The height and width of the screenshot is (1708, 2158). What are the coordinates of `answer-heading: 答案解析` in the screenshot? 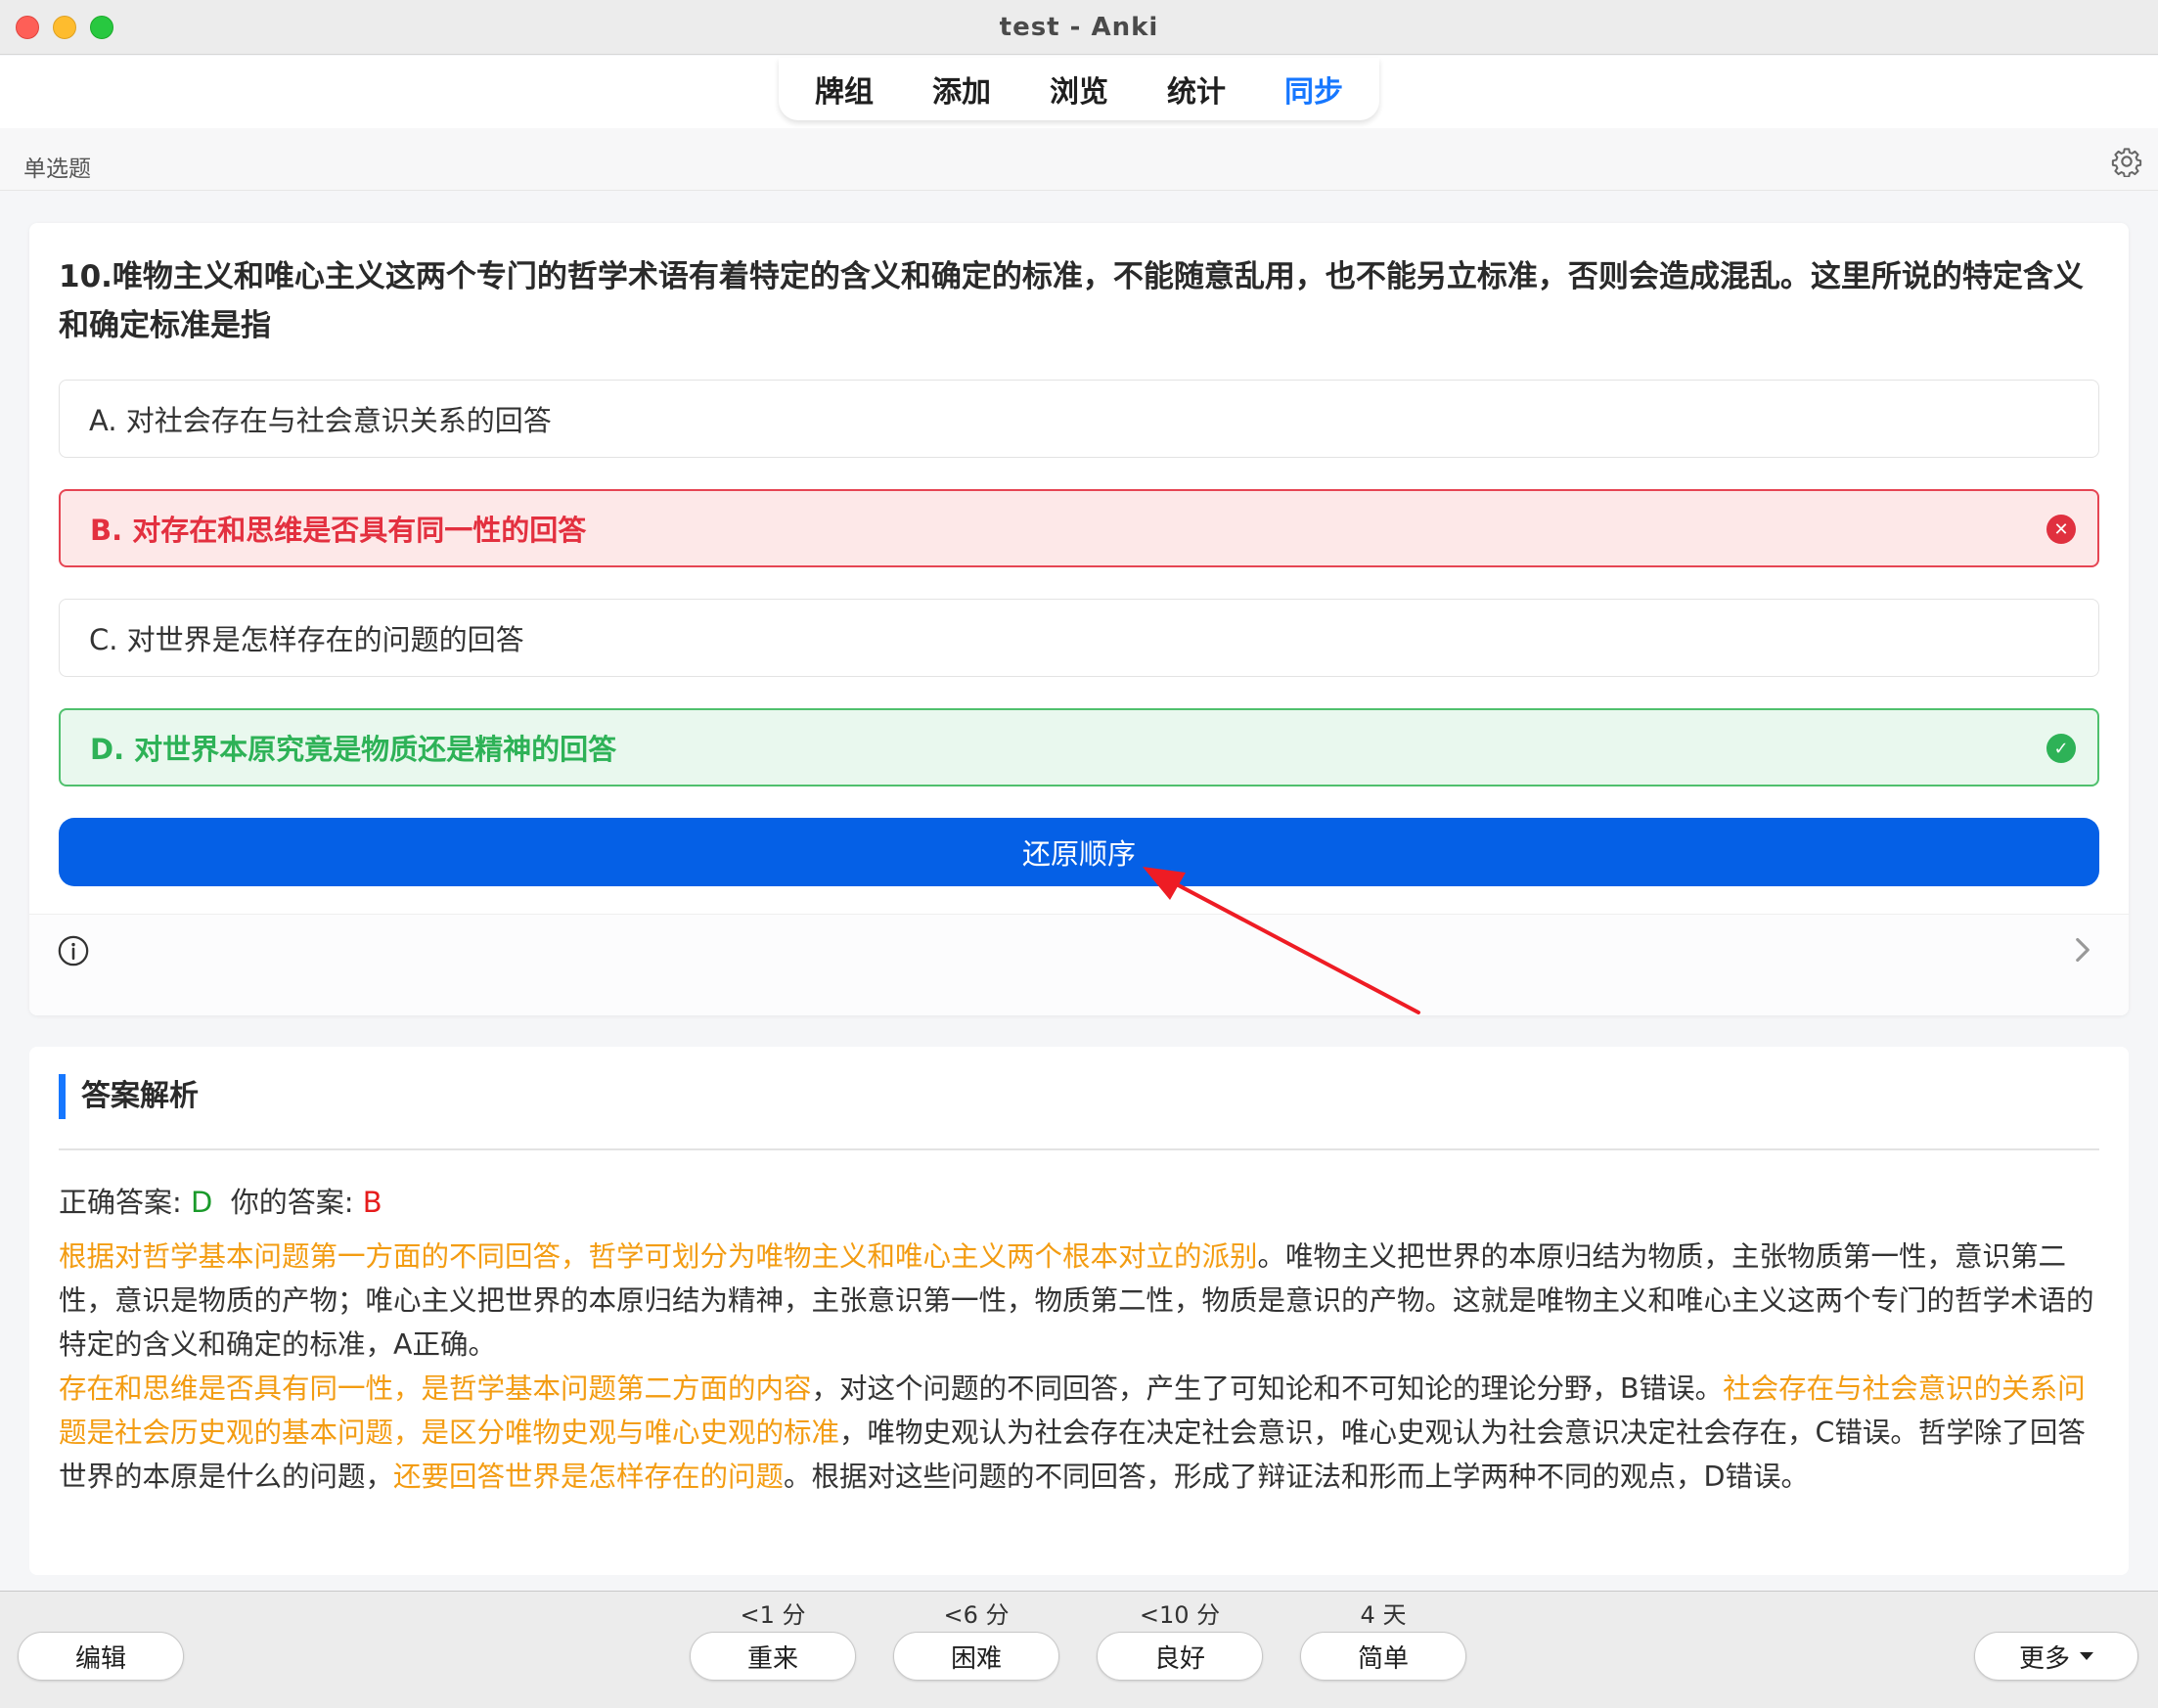 It's located at (129, 1096).